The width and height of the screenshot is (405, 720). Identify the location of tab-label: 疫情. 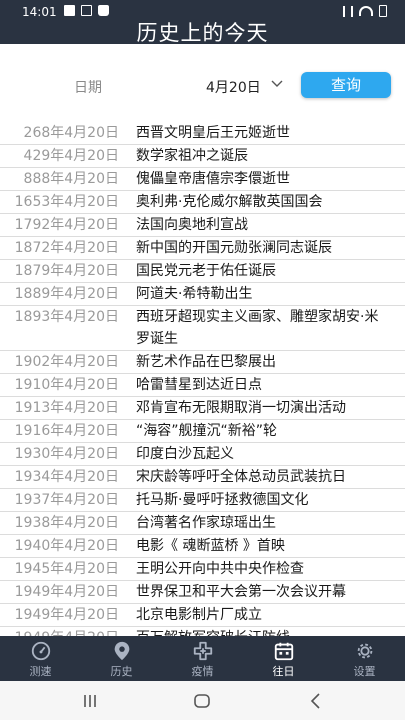
(202, 671).